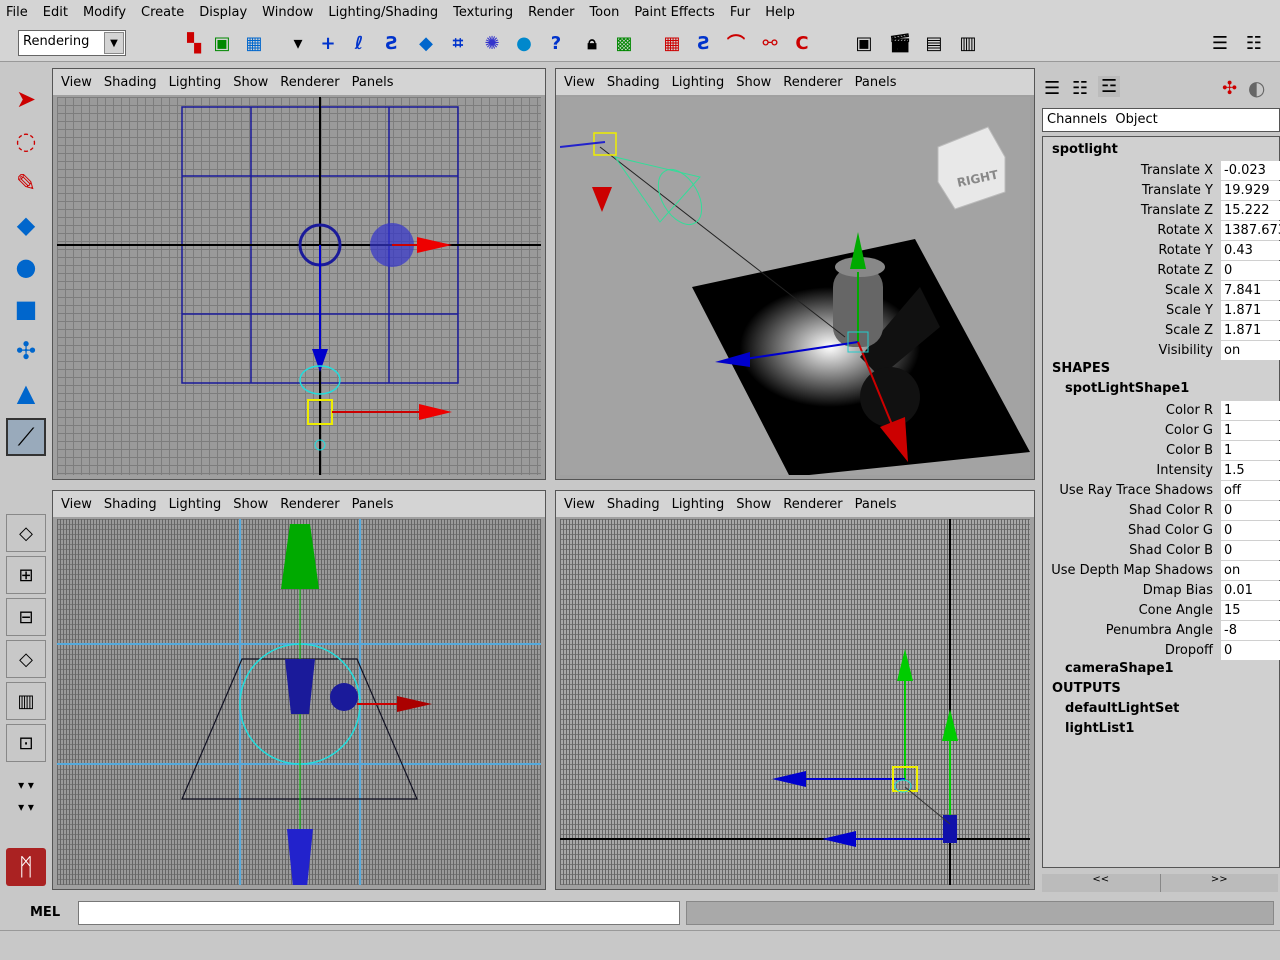 This screenshot has width=1280, height=960. What do you see at coordinates (1189, 410) in the screenshot?
I see `channel-label: Color R` at bounding box center [1189, 410].